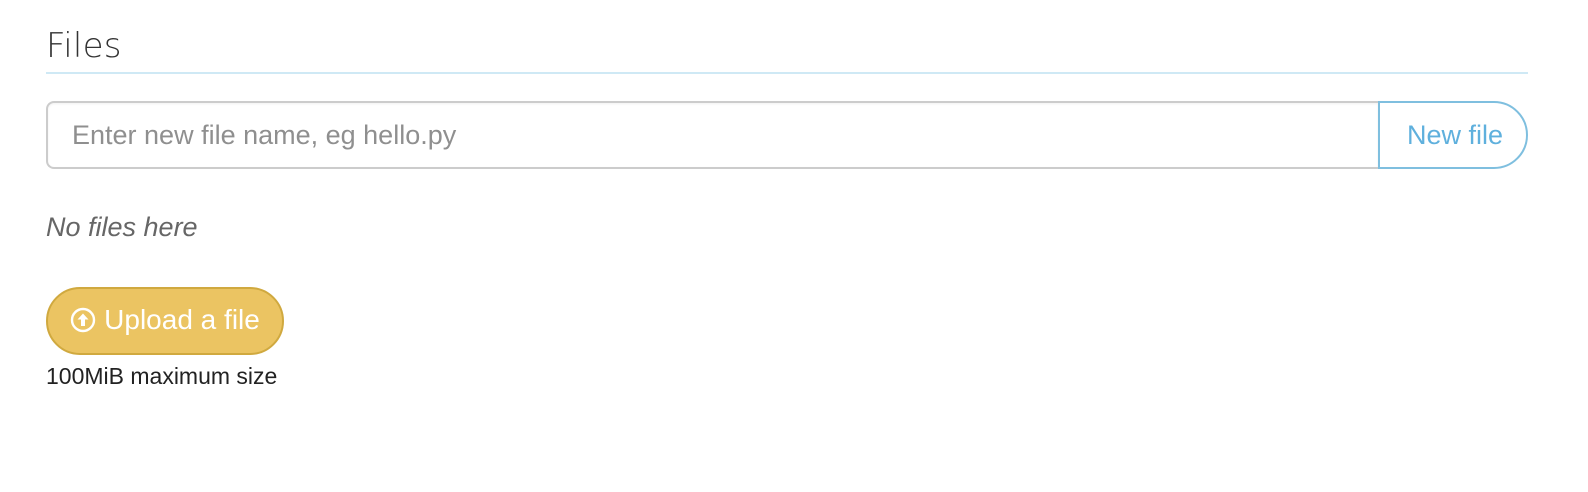  I want to click on new-file-form: New file, so click(787, 135).